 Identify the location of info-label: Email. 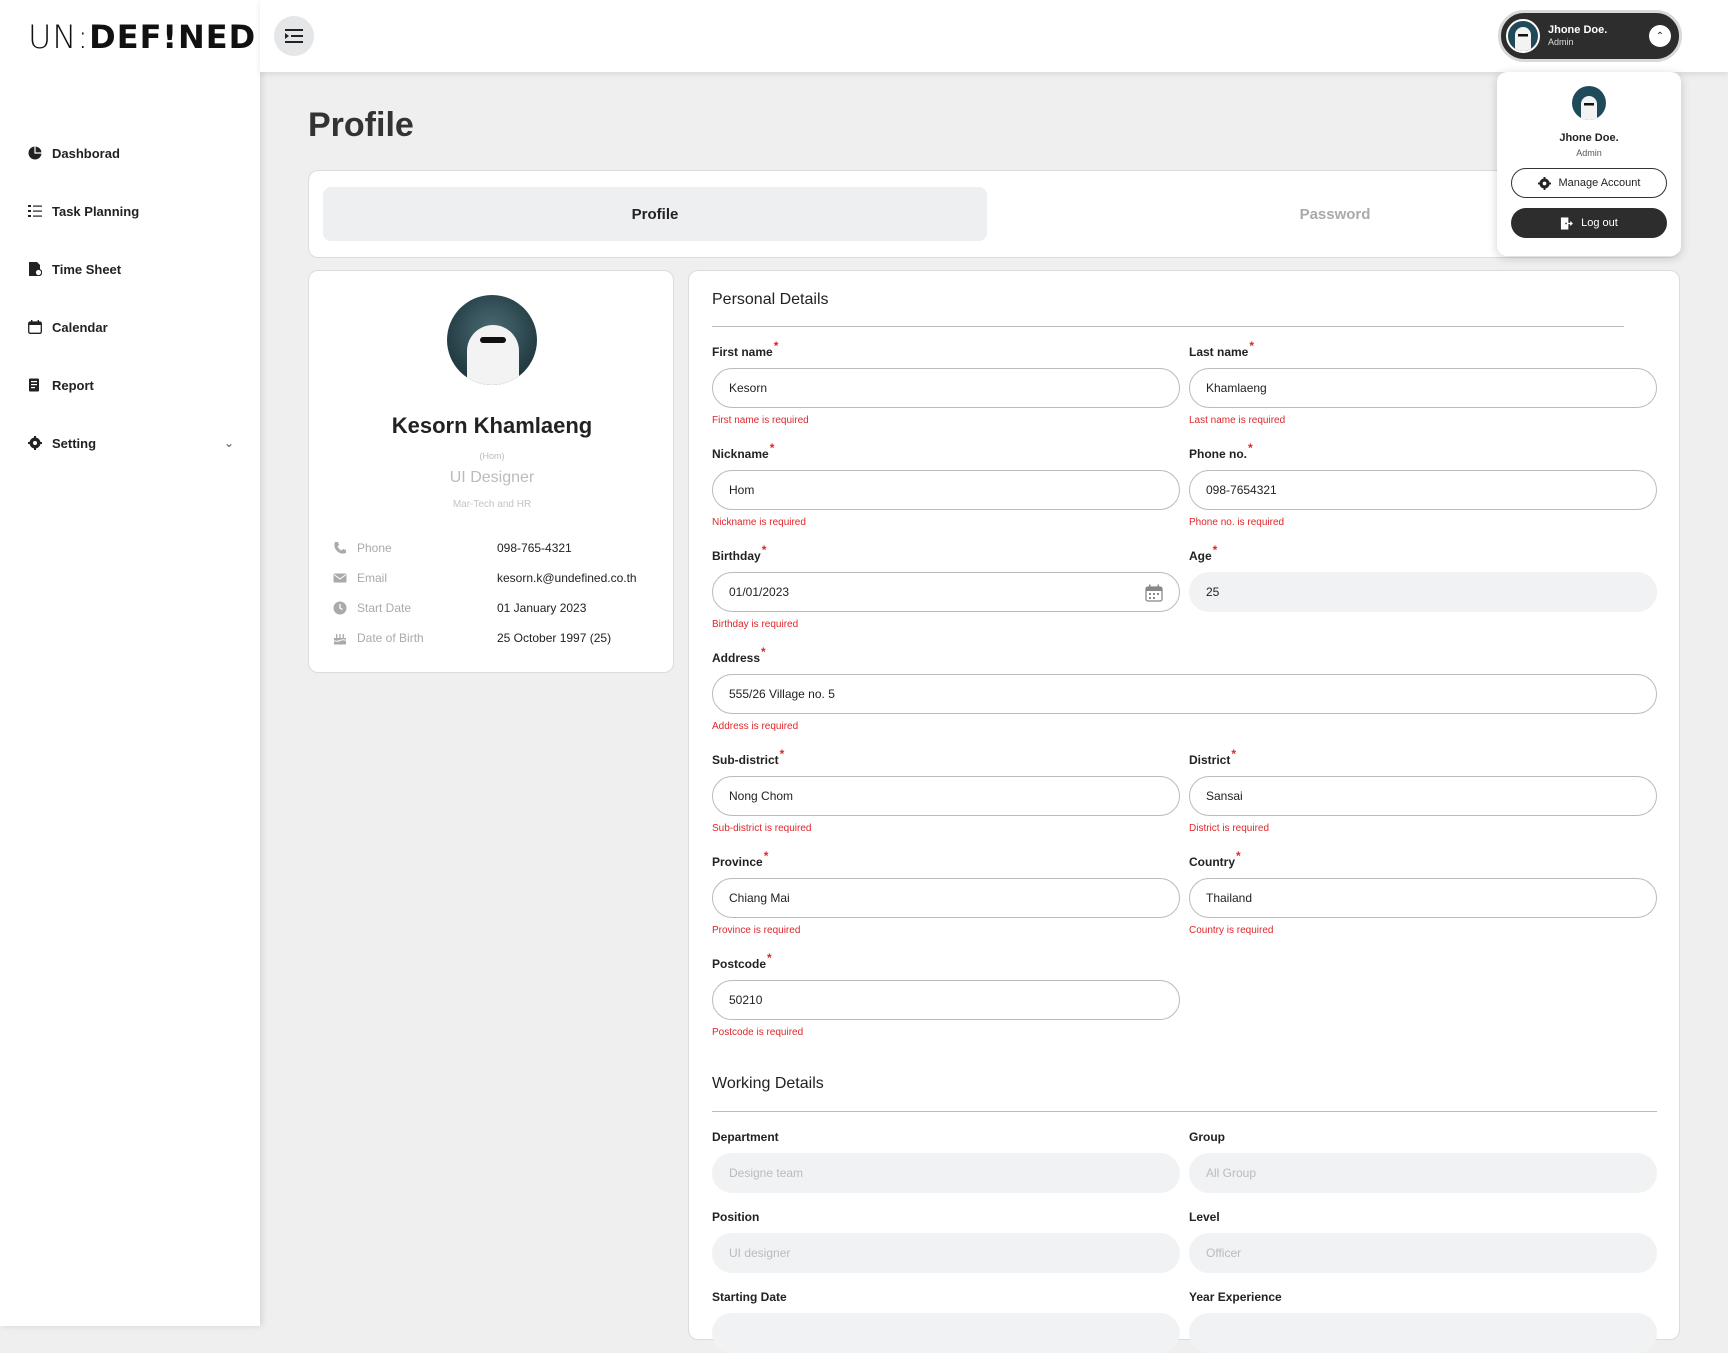
(372, 578).